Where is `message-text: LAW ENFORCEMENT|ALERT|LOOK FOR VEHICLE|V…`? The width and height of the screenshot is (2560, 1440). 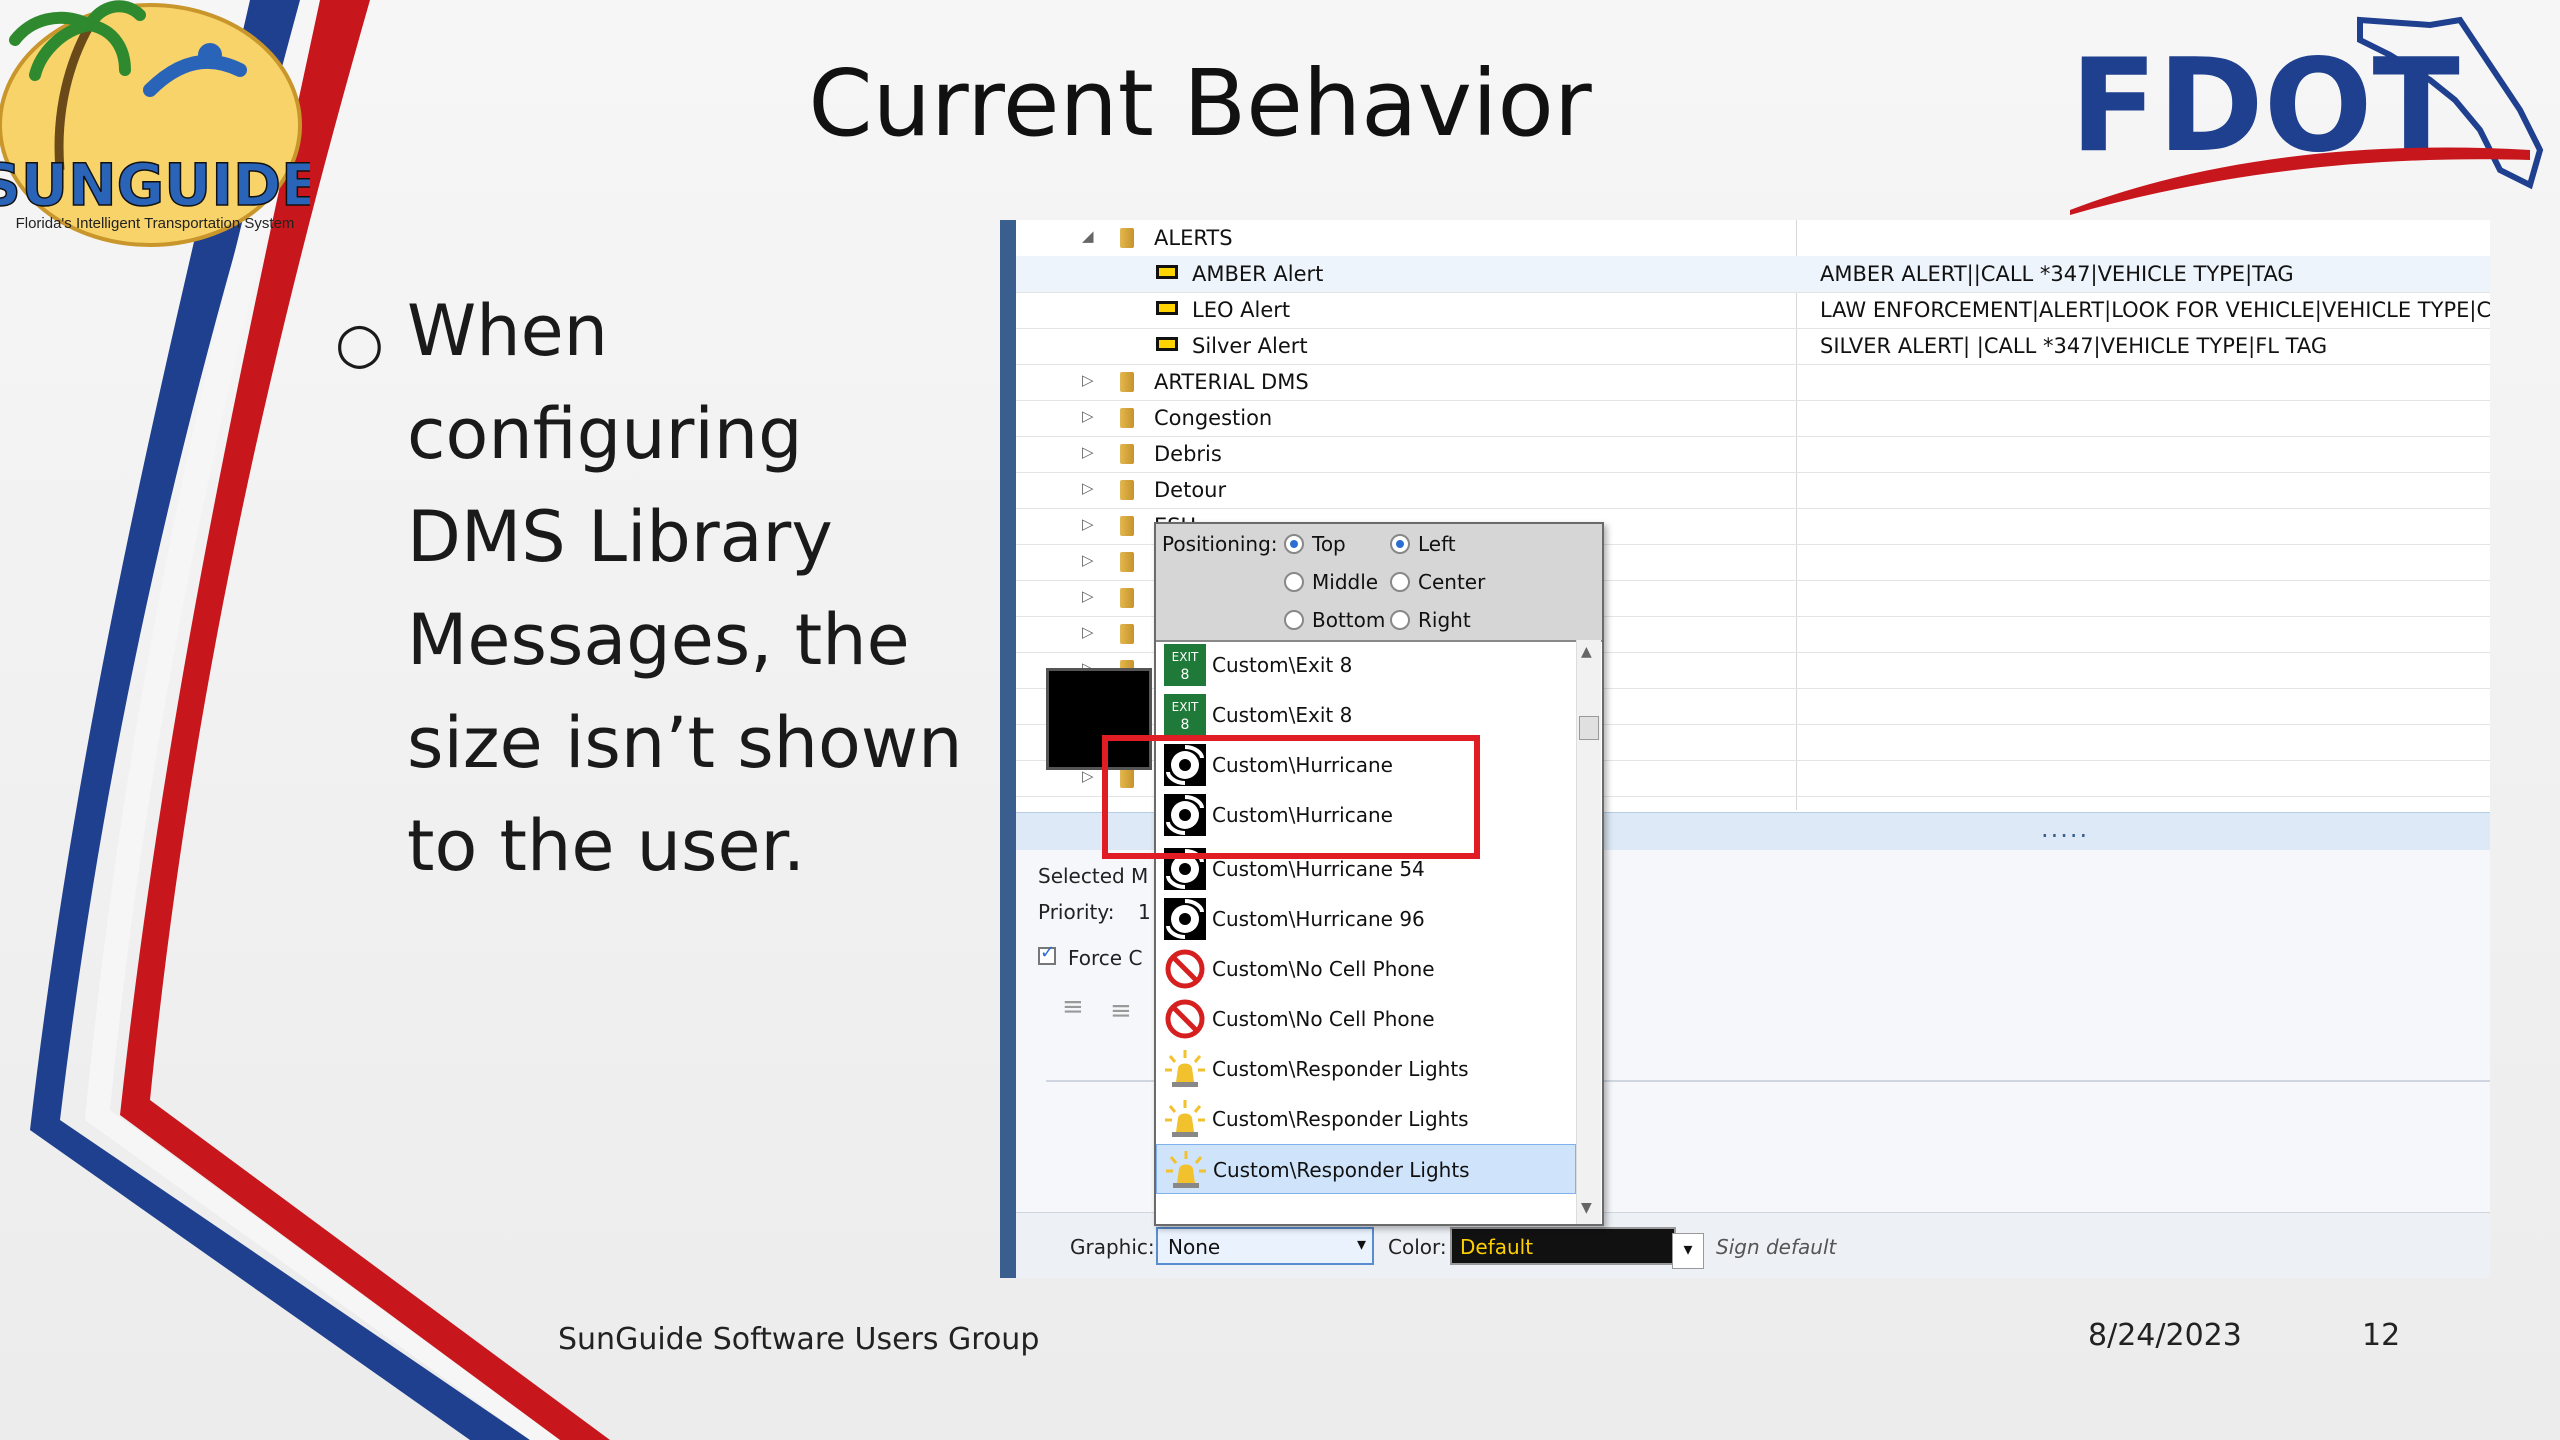 message-text: LAW ENFORCEMENT|ALERT|LOOK FOR VEHICLE|V… is located at coordinates (2155, 310).